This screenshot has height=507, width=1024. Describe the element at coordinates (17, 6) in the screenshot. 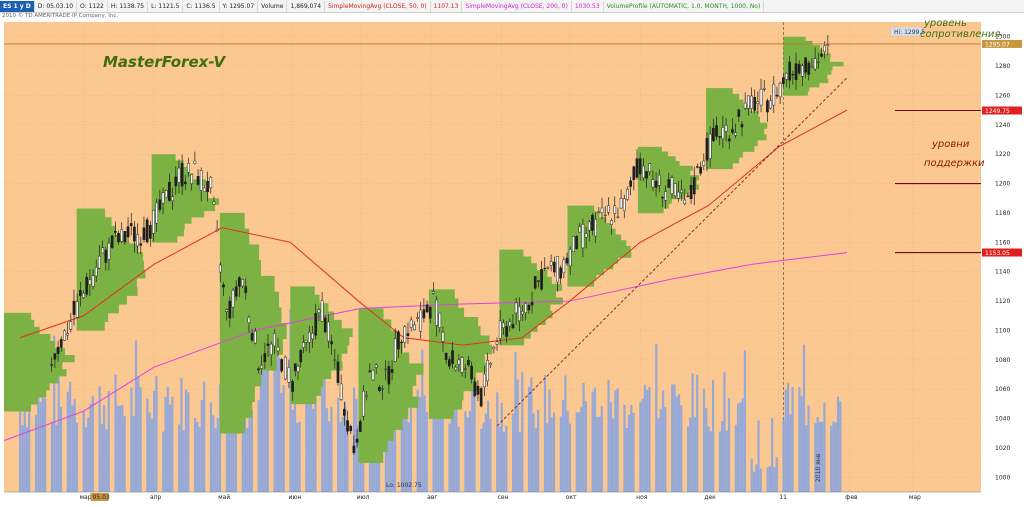

I see `symbol-label: ES 1 y D` at that location.